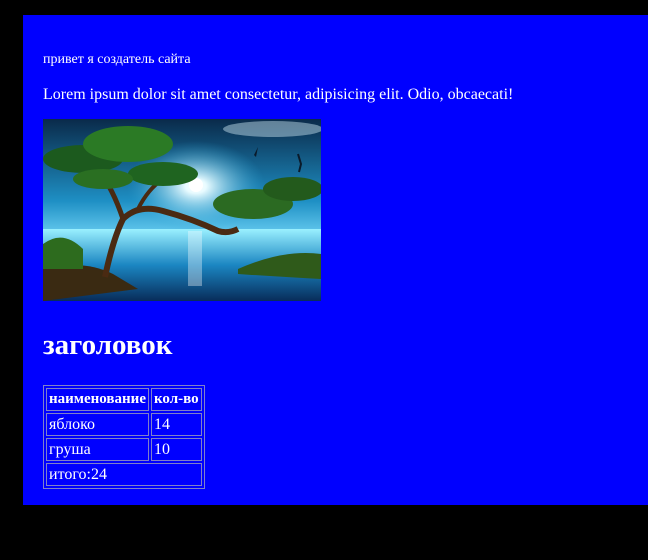  Describe the element at coordinates (97, 399) in the screenshot. I see `table-header-name: наименование` at that location.